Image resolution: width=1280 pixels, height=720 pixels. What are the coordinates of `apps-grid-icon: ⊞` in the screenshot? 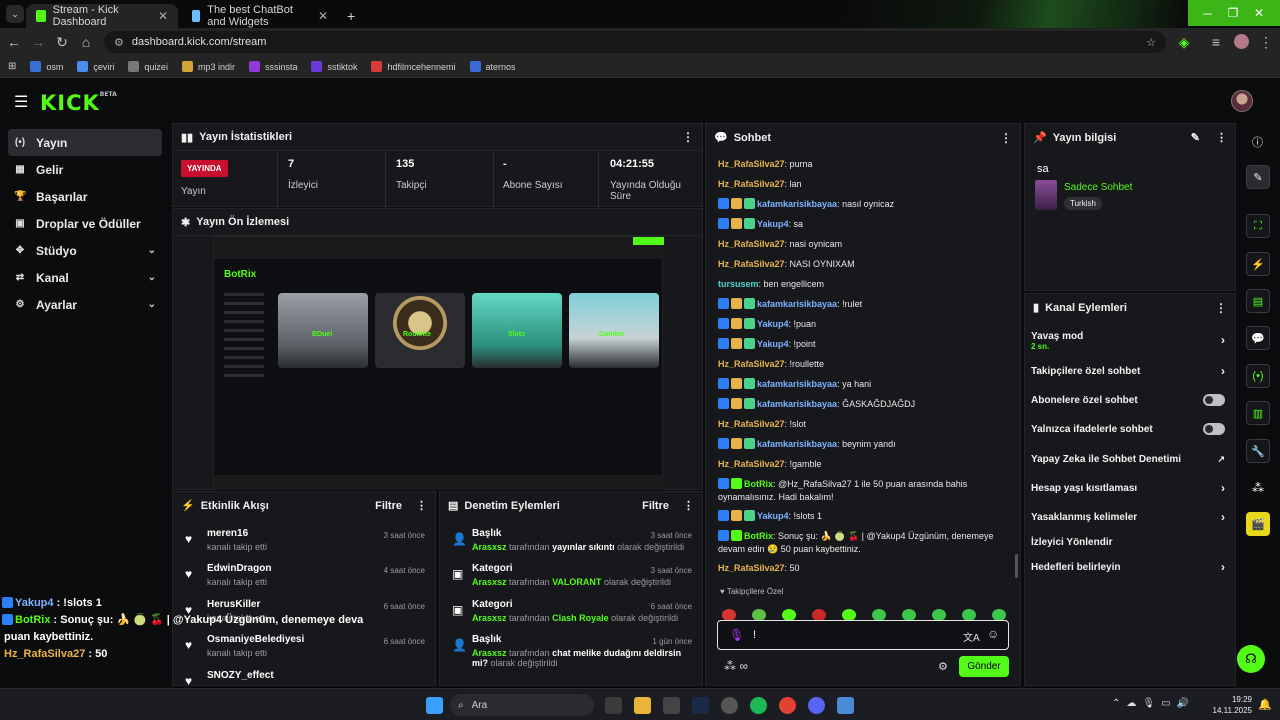 It's located at (12, 66).